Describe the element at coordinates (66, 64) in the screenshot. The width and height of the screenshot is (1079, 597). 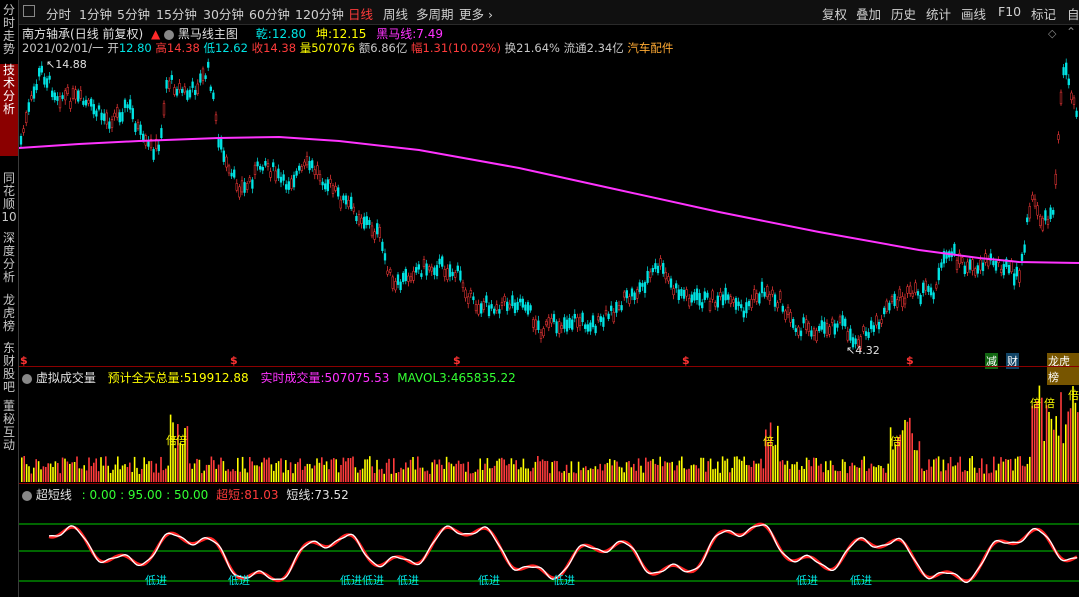
I see `max-price-label: ↖14.88` at that location.